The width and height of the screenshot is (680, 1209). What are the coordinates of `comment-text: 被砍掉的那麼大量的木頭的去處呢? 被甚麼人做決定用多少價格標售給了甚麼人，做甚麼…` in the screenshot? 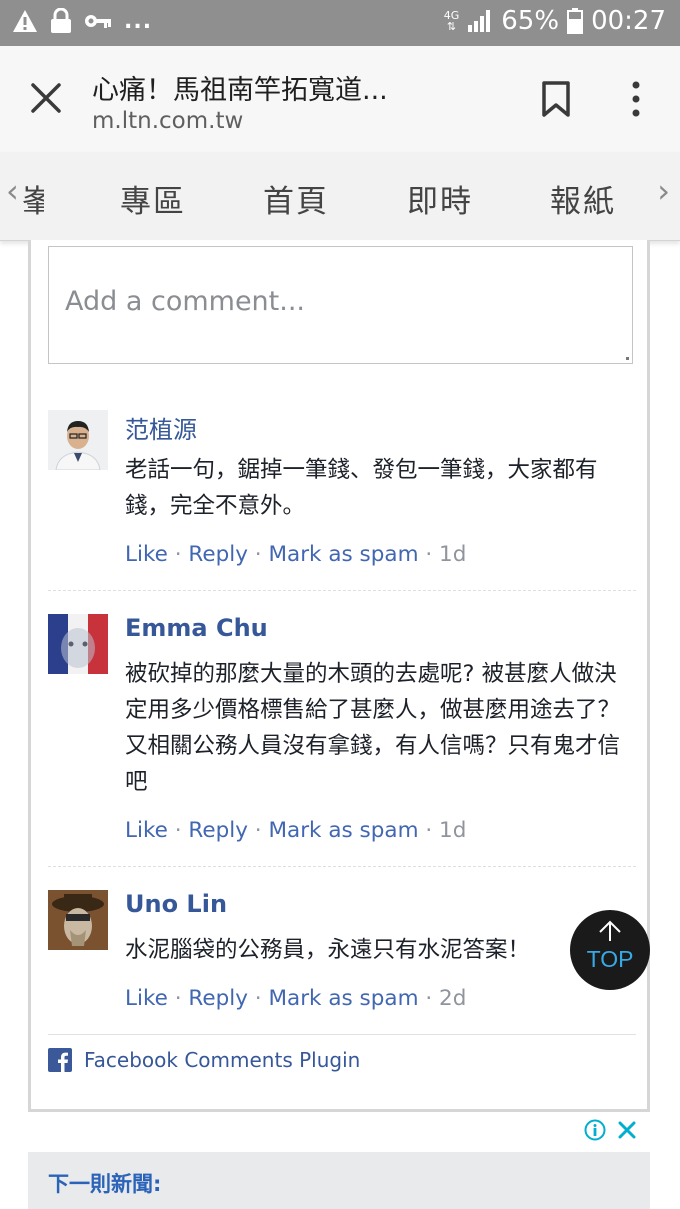 It's located at (373, 728).